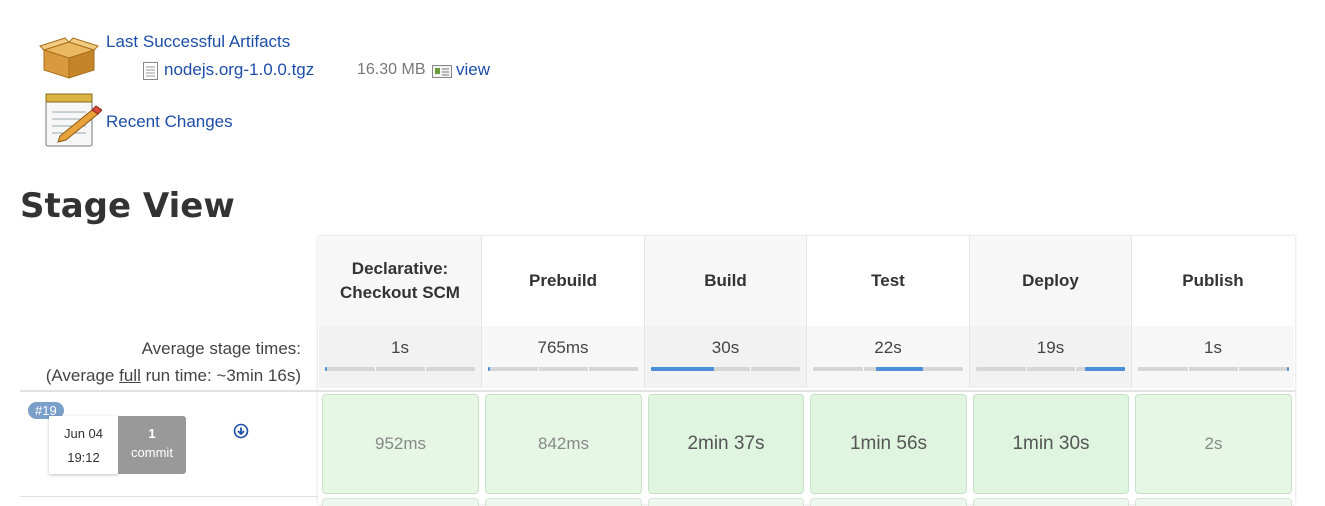  What do you see at coordinates (888, 347) in the screenshot?
I see `avg-time: 22s` at bounding box center [888, 347].